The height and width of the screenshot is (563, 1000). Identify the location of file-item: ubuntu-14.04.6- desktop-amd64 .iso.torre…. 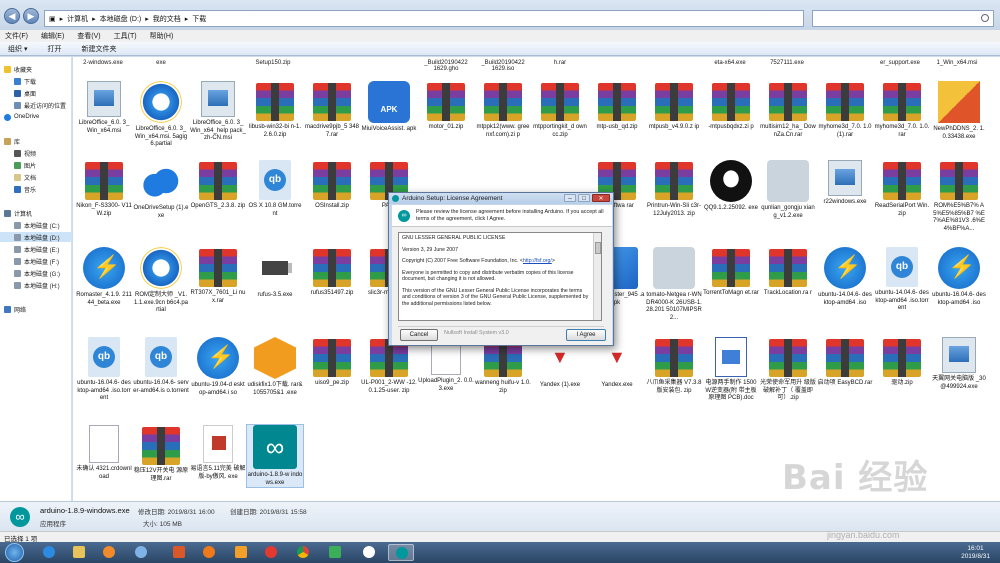
(902, 280).